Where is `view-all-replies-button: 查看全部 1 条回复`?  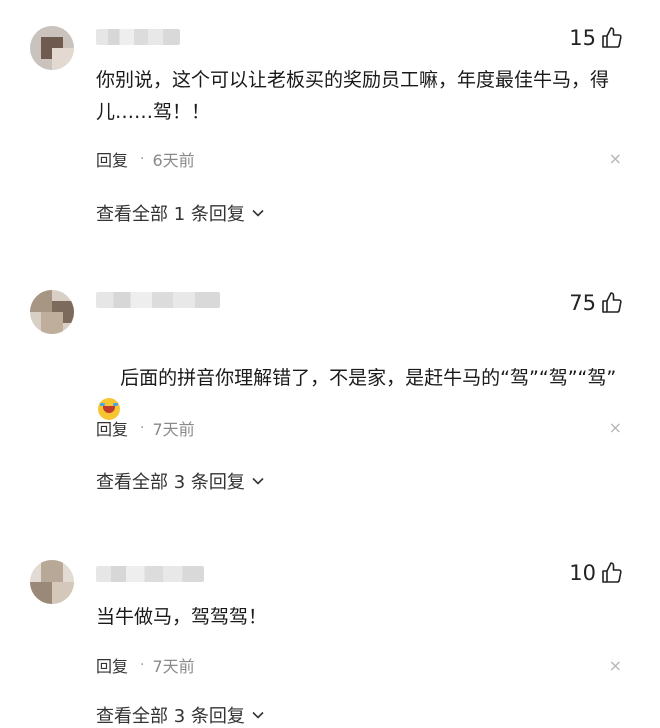 view-all-replies-button: 查看全部 1 条回复 is located at coordinates (180, 213).